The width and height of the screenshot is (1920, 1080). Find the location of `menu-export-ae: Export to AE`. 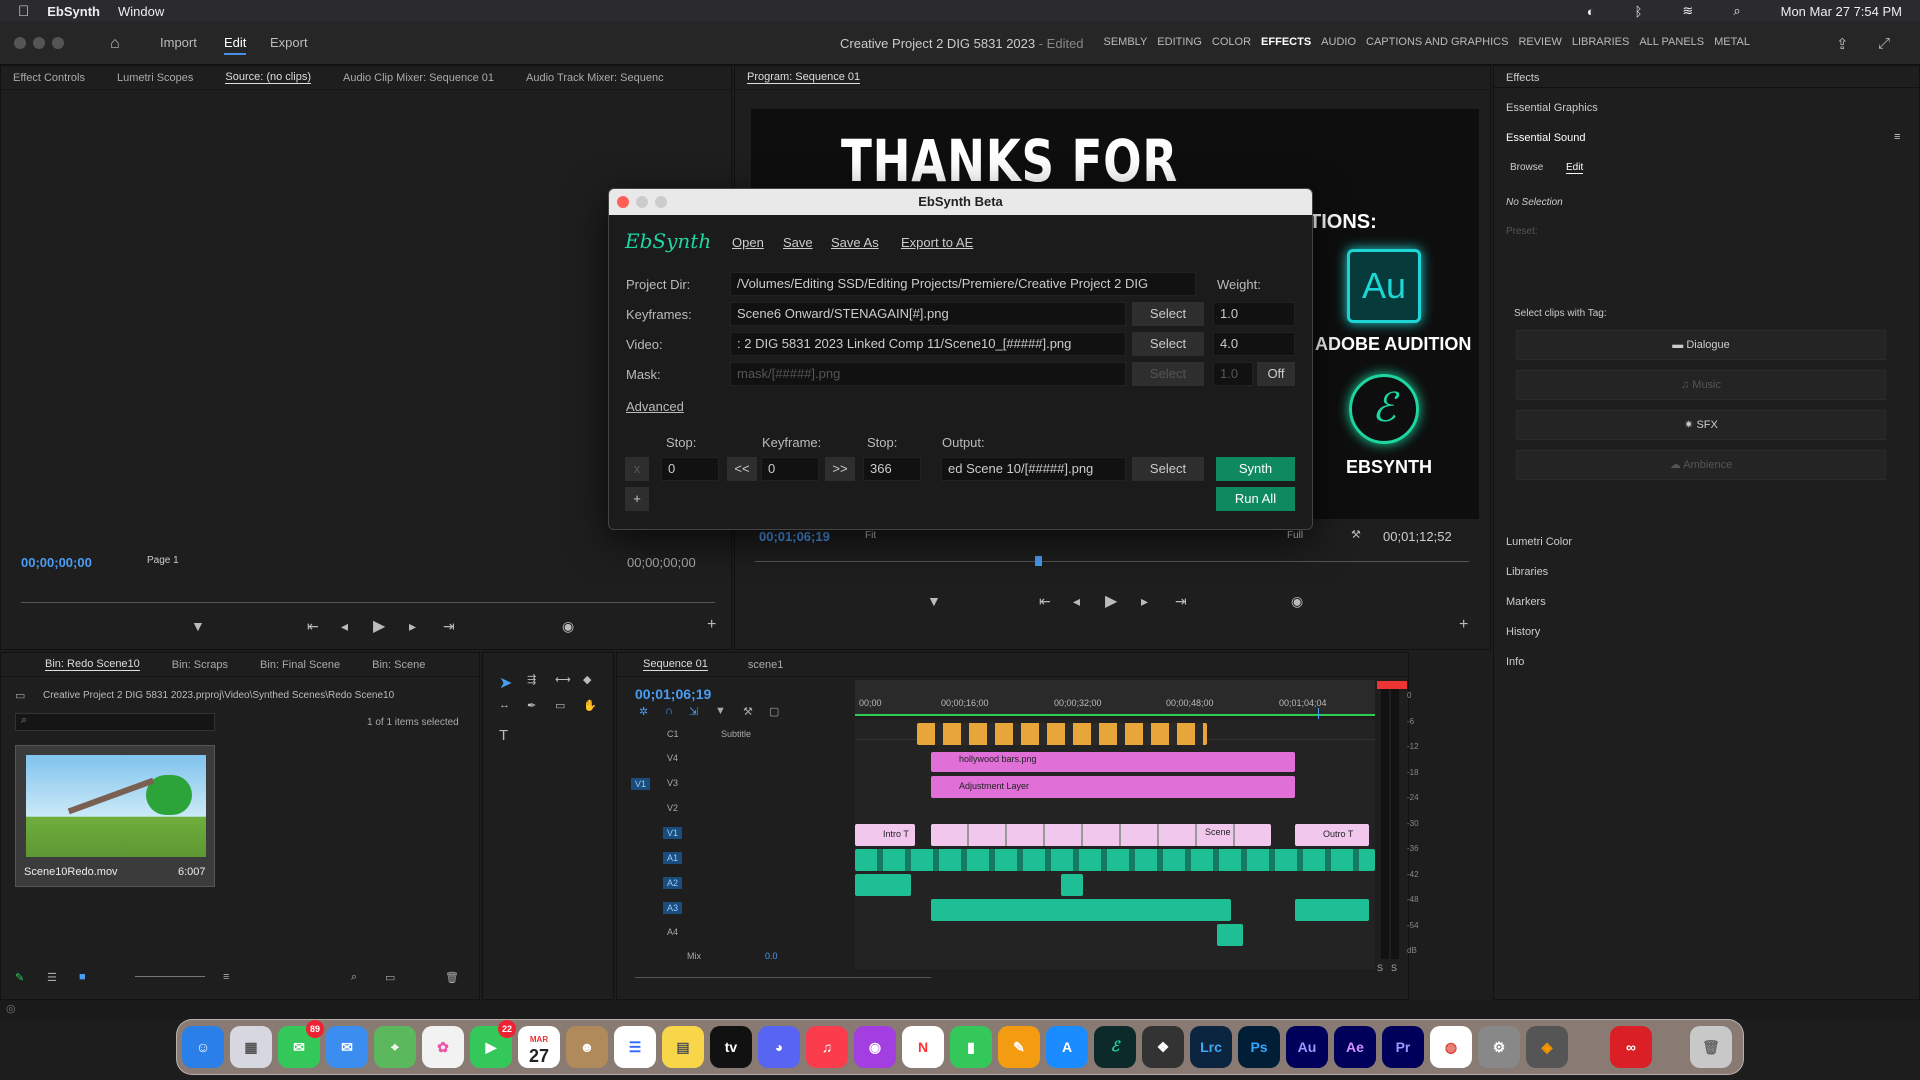

menu-export-ae: Export to AE is located at coordinates (937, 242).